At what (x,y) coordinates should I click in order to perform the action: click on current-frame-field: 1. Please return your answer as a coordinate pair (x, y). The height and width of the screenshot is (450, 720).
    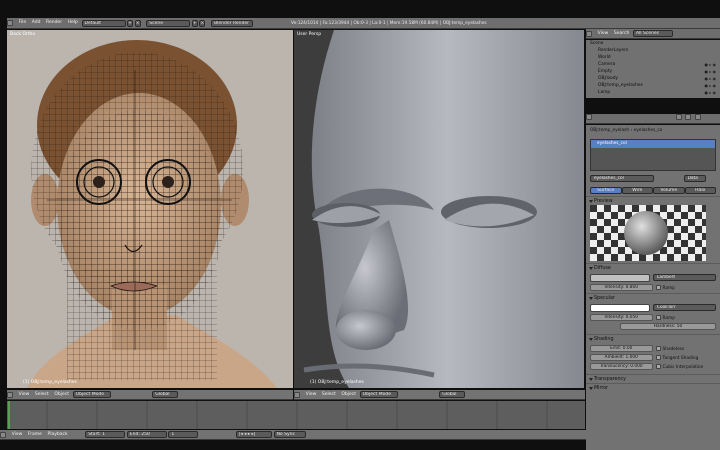
    Looking at the image, I should click on (183, 434).